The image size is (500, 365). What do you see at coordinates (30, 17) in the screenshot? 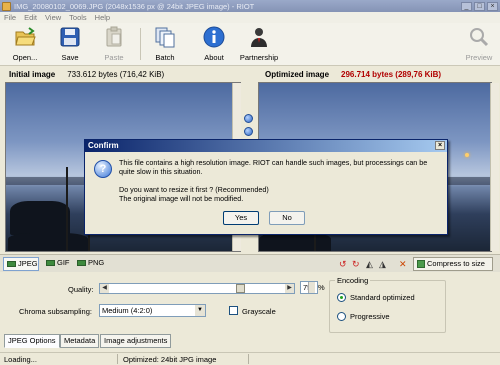
I see `menu-edit: Edit` at bounding box center [30, 17].